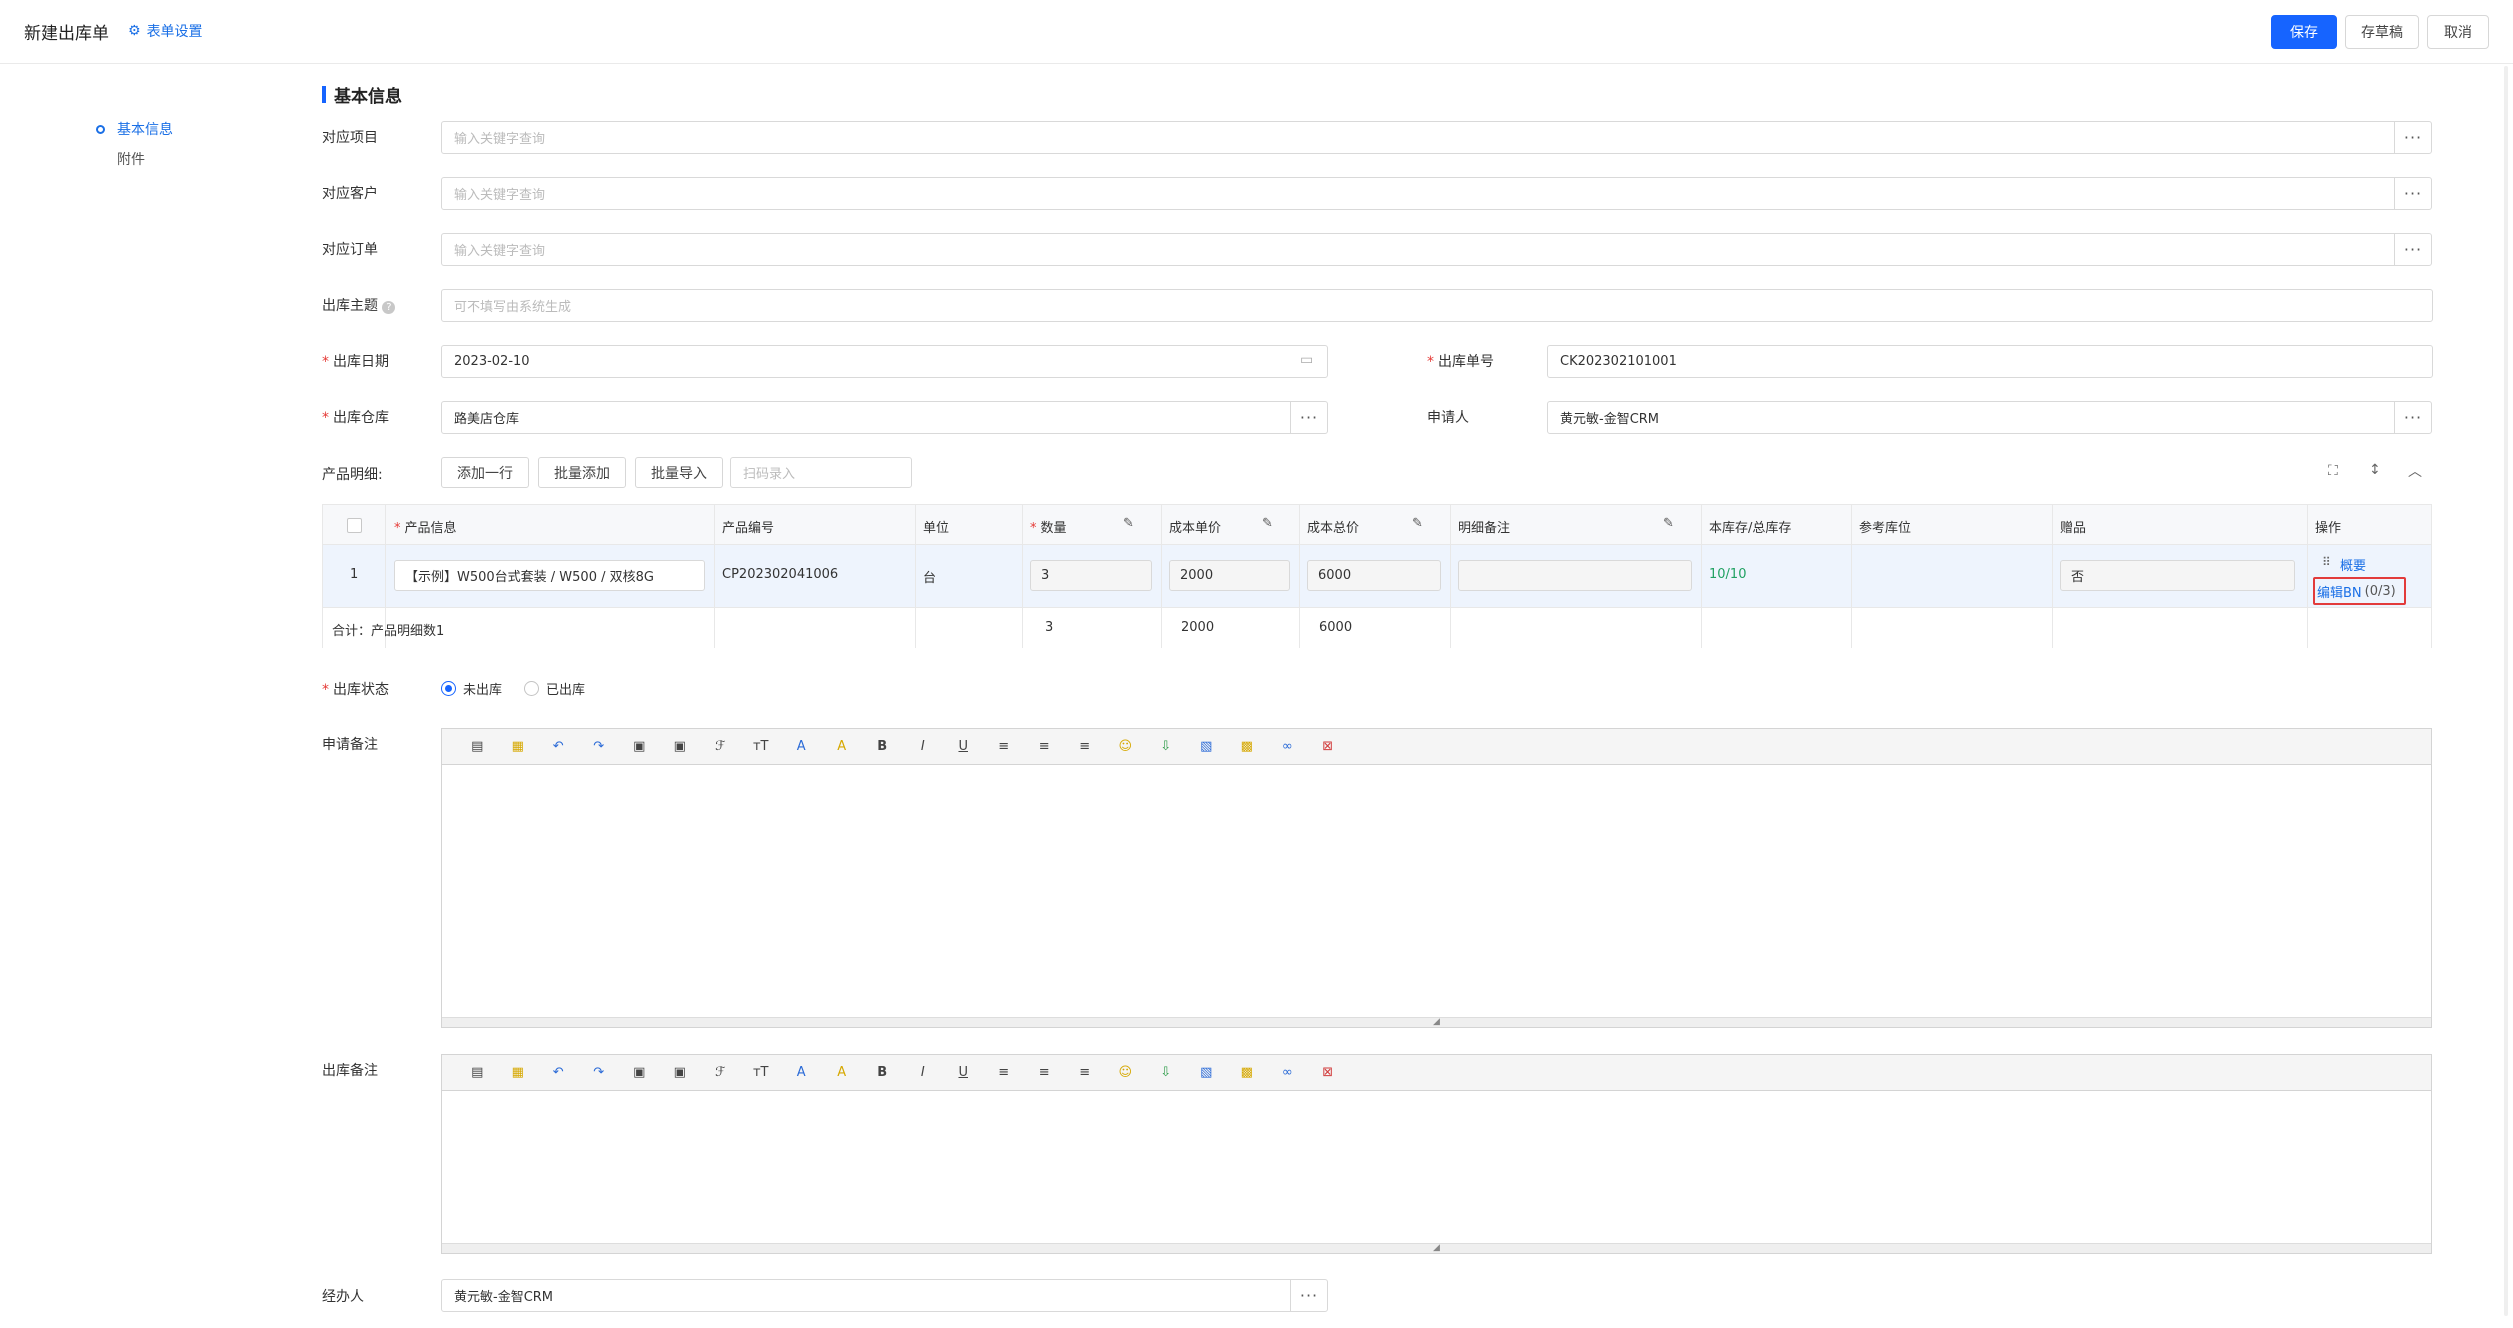  What do you see at coordinates (2339, 591) in the screenshot?
I see `edit-bn-link: 编辑BN` at bounding box center [2339, 591].